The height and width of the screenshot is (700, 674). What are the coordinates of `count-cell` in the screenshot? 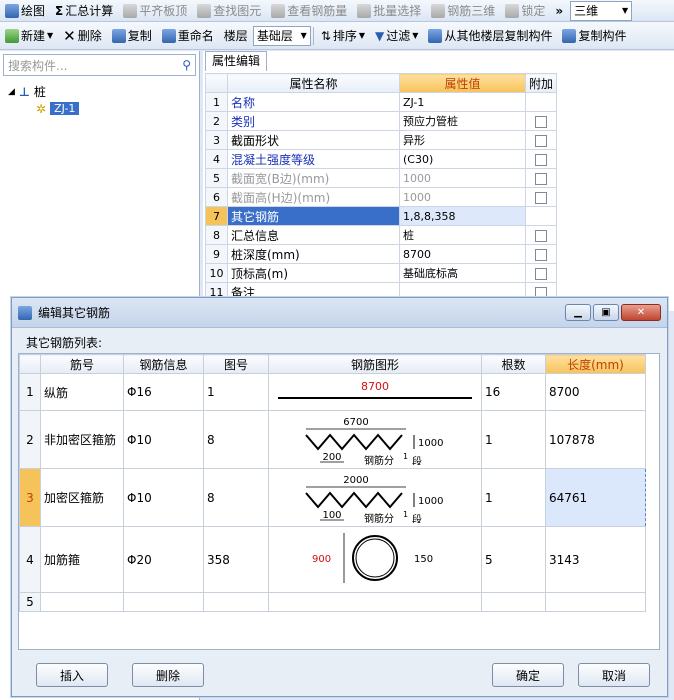 It's located at (513, 602).